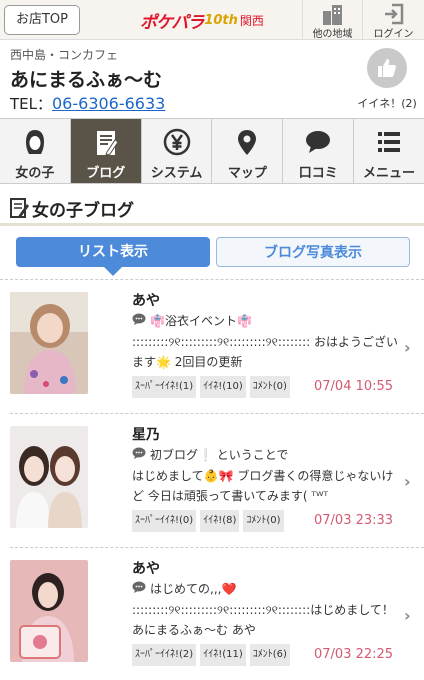 The image size is (424, 680). I want to click on photo-view-toggle: ブログ写真表示, so click(313, 252).